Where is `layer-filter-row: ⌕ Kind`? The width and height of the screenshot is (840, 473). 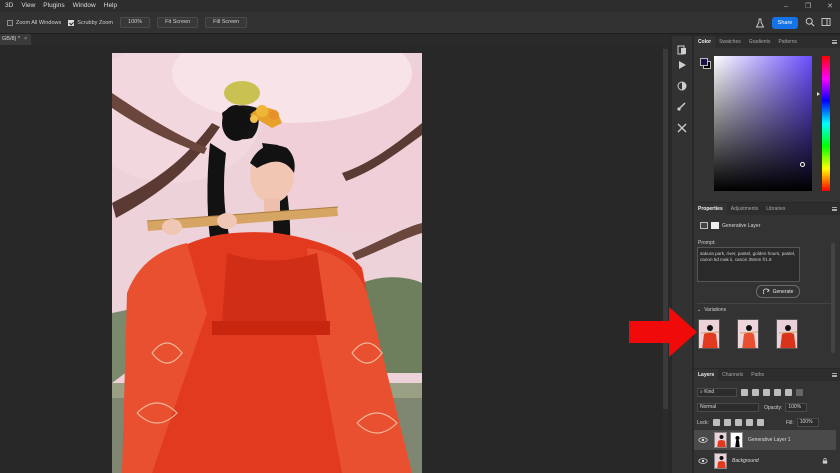
layer-filter-row: ⌕ Kind is located at coordinates (750, 392).